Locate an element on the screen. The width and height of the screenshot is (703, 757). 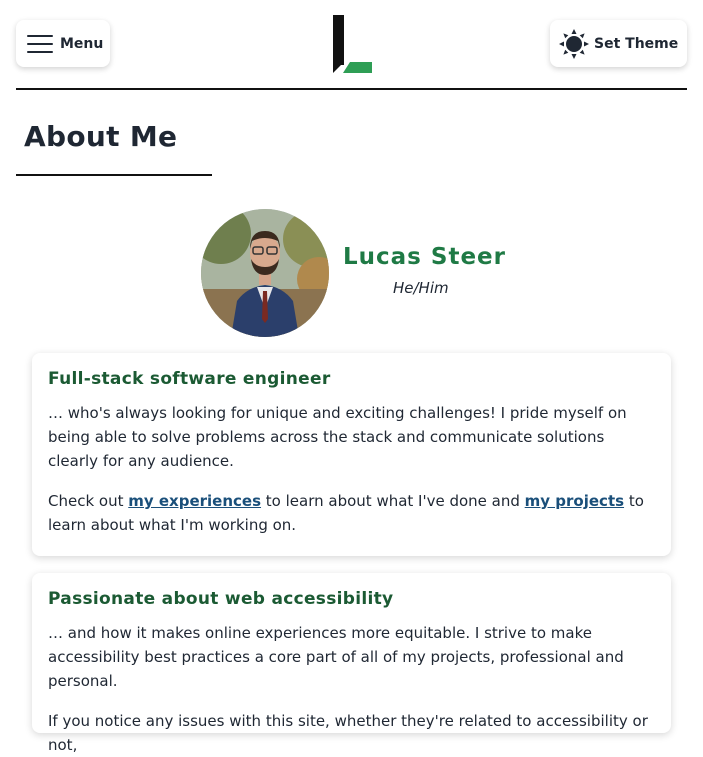
avatar is located at coordinates (265, 273).